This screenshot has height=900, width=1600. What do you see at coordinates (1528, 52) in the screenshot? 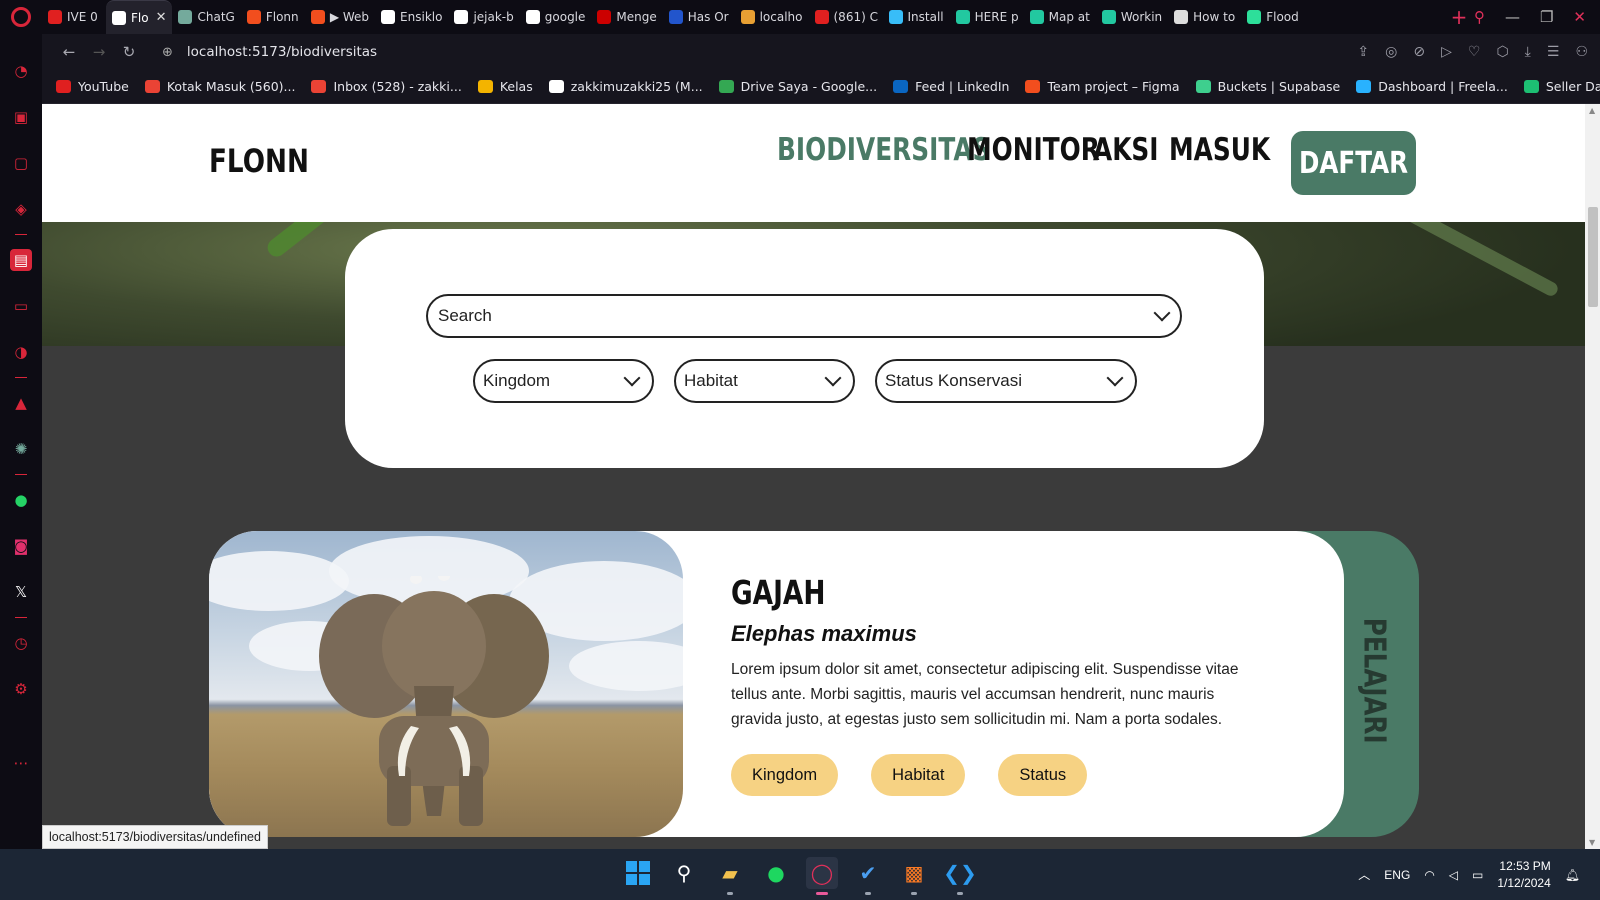
I see `download-icon: ⤓` at bounding box center [1528, 52].